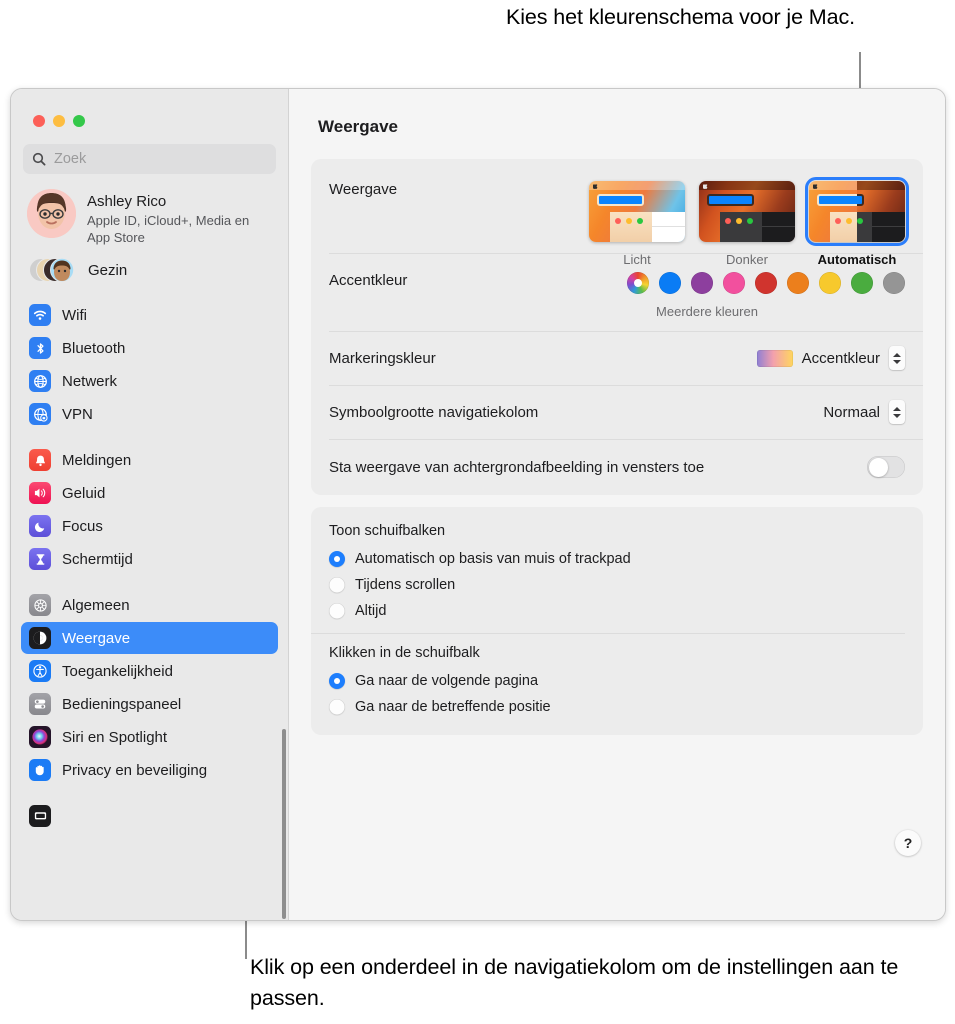  What do you see at coordinates (97, 460) in the screenshot?
I see `sidebar-item-label: Meldingen` at bounding box center [97, 460].